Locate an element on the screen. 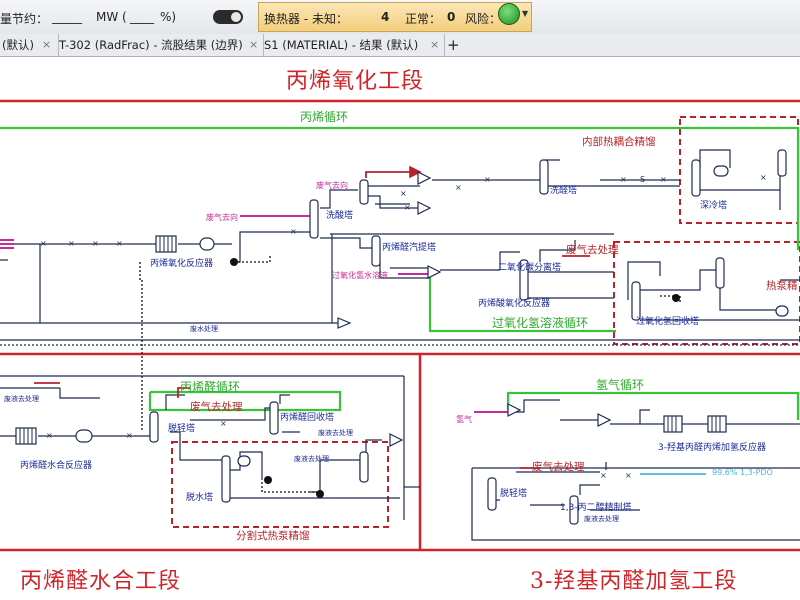 This screenshot has width=800, height=600. risk-label: 风险： is located at coordinates (483, 19).